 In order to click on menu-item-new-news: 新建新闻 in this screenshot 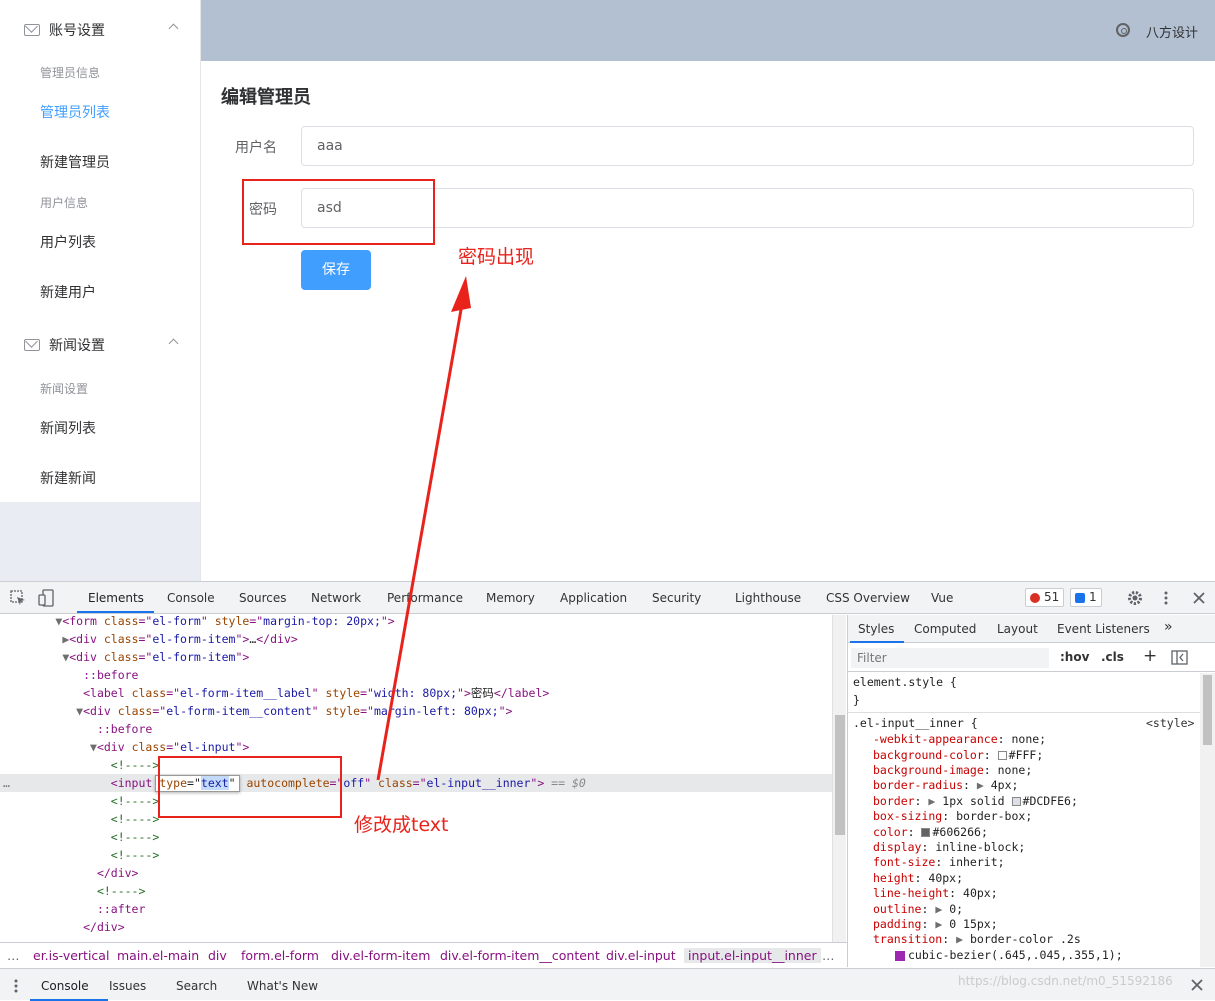, I will do `click(100, 478)`.